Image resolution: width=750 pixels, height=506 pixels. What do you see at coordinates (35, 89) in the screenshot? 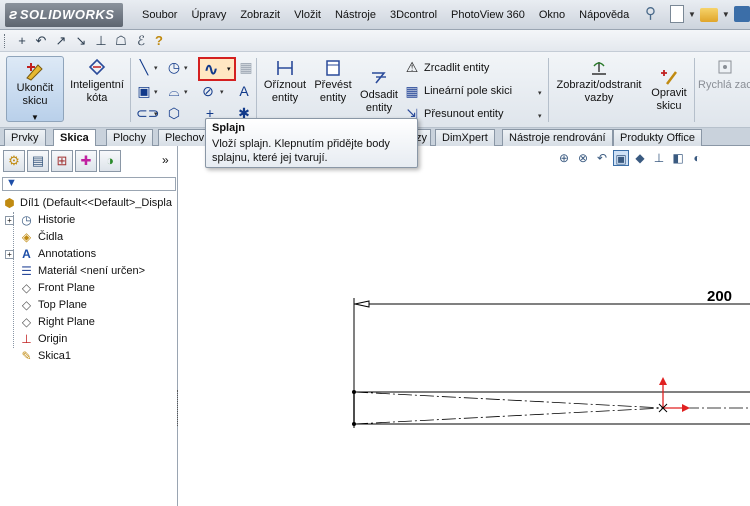
I see `exit-sketch-button: Ukončit skicu ▼` at bounding box center [35, 89].